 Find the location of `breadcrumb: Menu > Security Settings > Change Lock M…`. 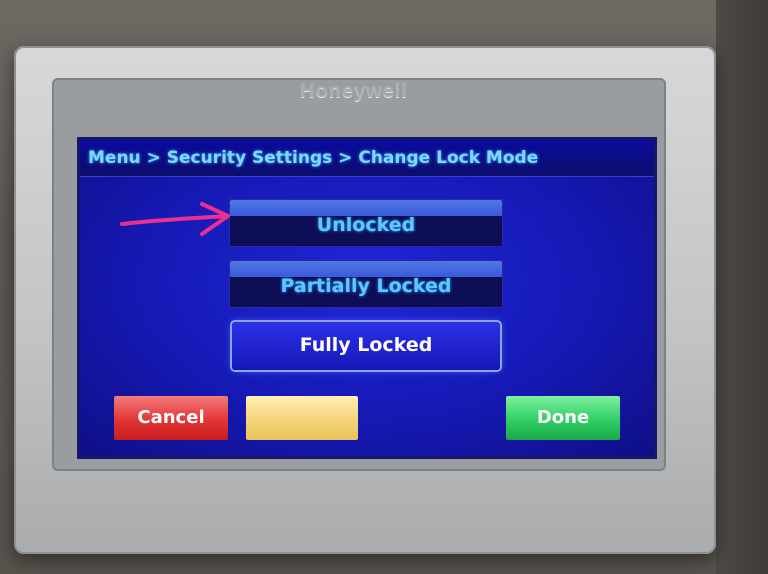

breadcrumb: Menu > Security Settings > Change Lock M… is located at coordinates (313, 158).